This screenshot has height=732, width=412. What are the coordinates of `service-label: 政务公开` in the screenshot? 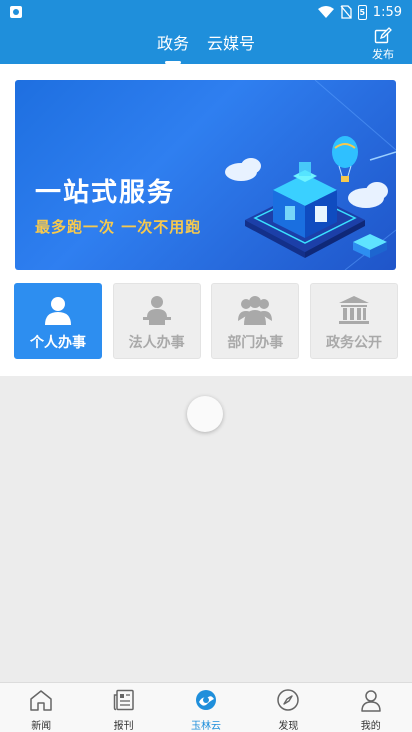 It's located at (353, 343).